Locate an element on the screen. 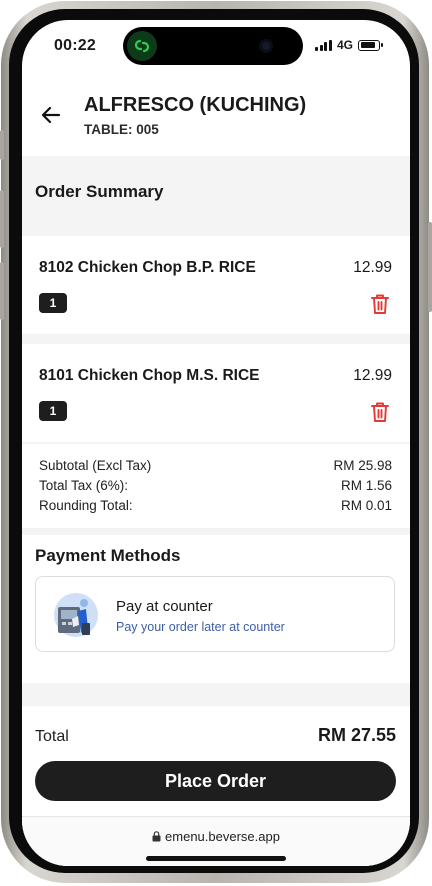 This screenshot has width=432, height=886. item-name: 8101 Chicken Chop M.S. RICE is located at coordinates (149, 375).